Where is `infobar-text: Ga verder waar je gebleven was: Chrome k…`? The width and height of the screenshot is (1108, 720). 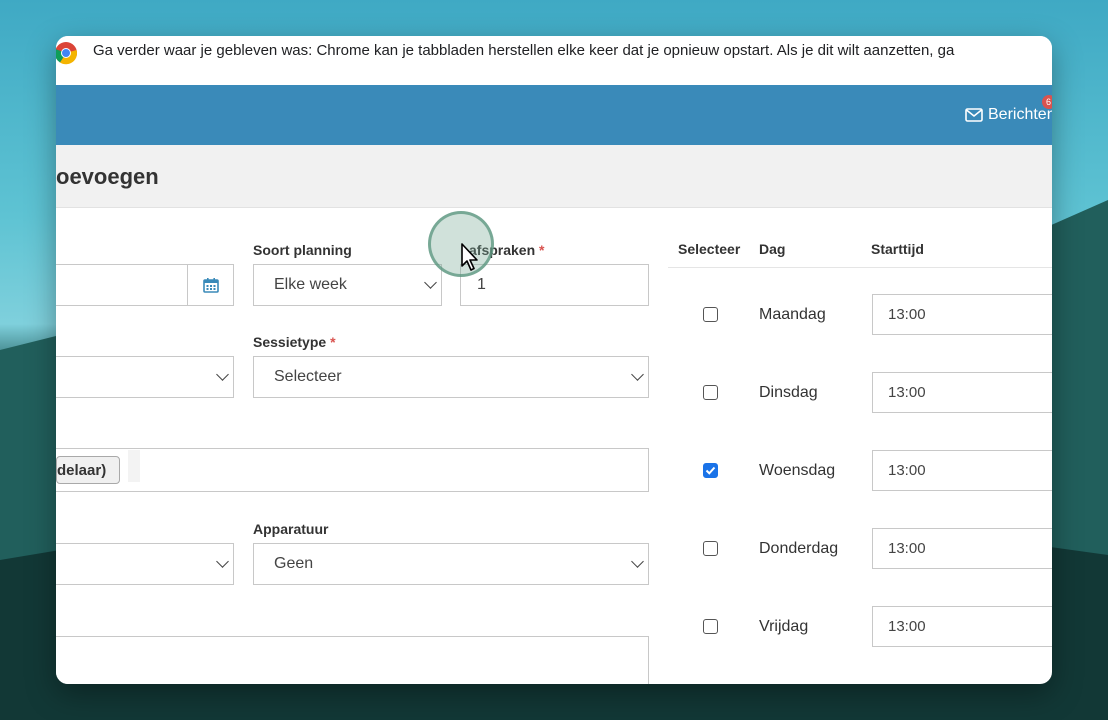
infobar-text: Ga verder waar je gebleven was: Chrome k… is located at coordinates (524, 50).